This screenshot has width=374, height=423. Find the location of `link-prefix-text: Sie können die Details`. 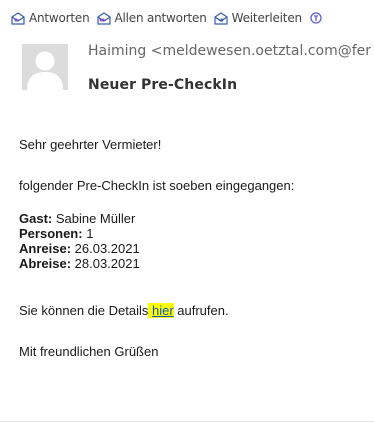

link-prefix-text: Sie können die Details is located at coordinates (84, 310).